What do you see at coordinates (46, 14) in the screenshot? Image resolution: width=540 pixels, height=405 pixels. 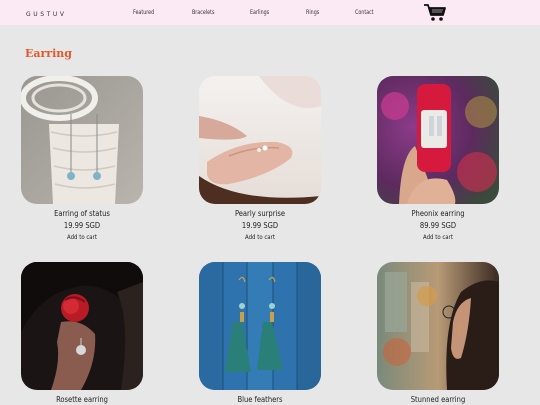 I see `brand-logo: GUSTUV` at bounding box center [46, 14].